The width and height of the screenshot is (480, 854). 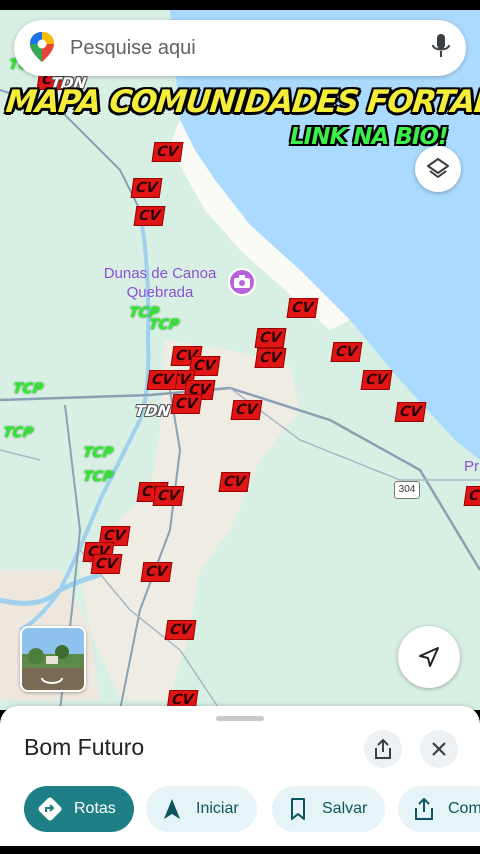 I want to click on bookmark-icon, so click(x=298, y=809).